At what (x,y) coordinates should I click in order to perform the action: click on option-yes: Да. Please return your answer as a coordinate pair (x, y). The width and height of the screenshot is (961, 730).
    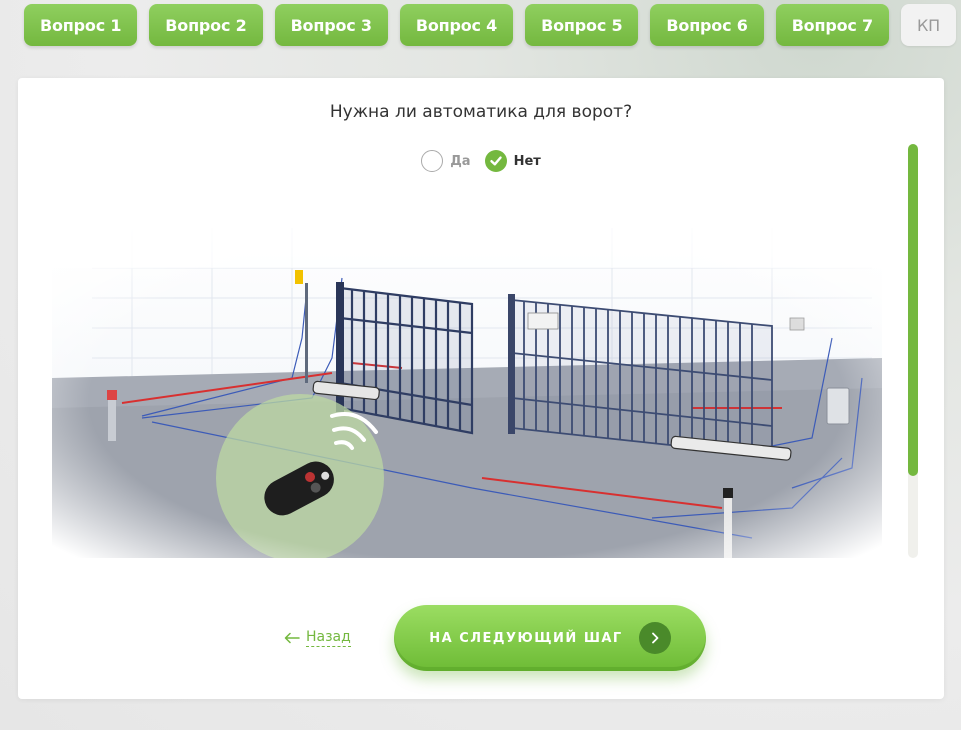
    Looking at the image, I should click on (446, 161).